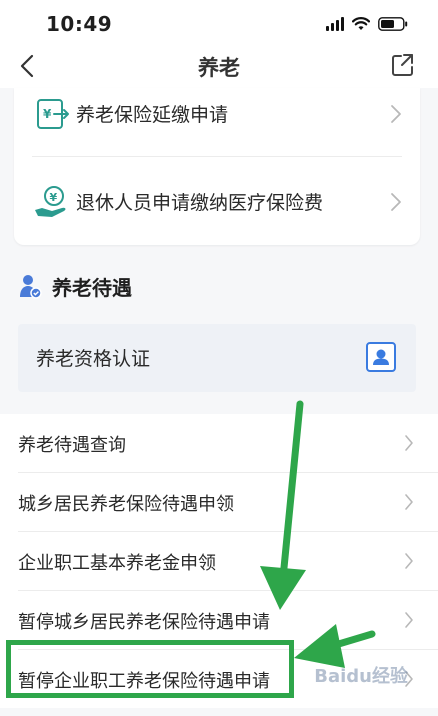  I want to click on qualification-label: 养老资格认证, so click(93, 359).